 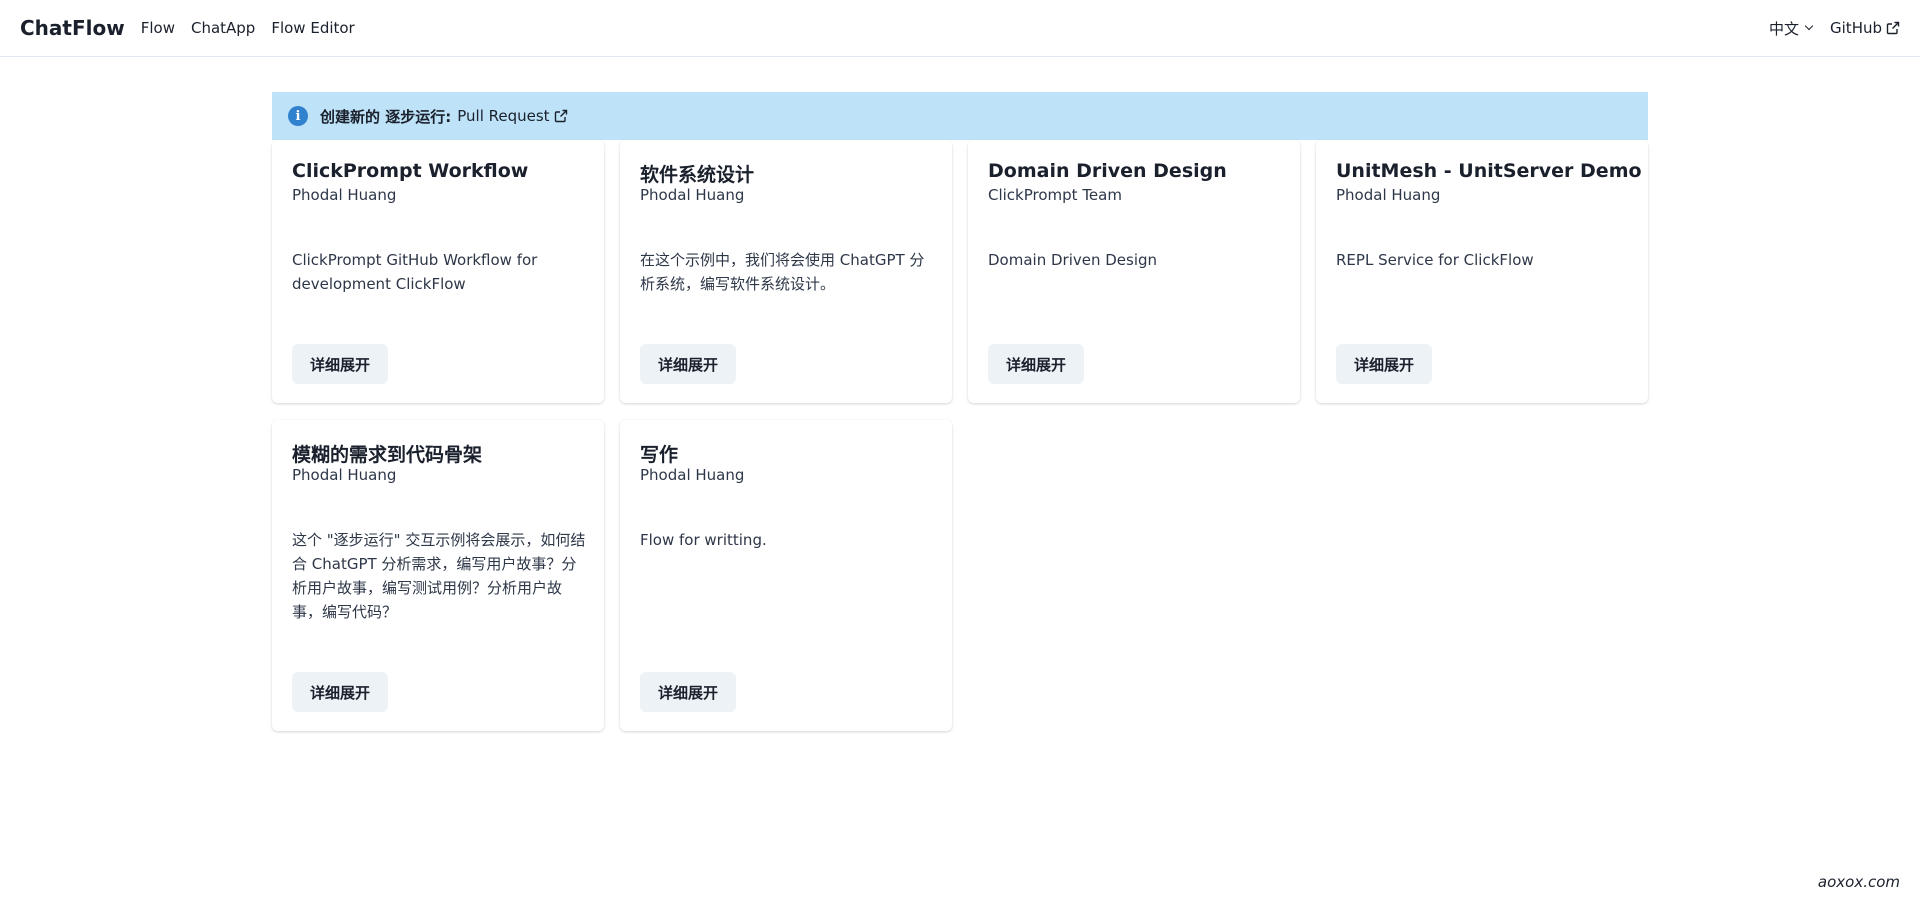 I want to click on info-icon: i, so click(x=298, y=116).